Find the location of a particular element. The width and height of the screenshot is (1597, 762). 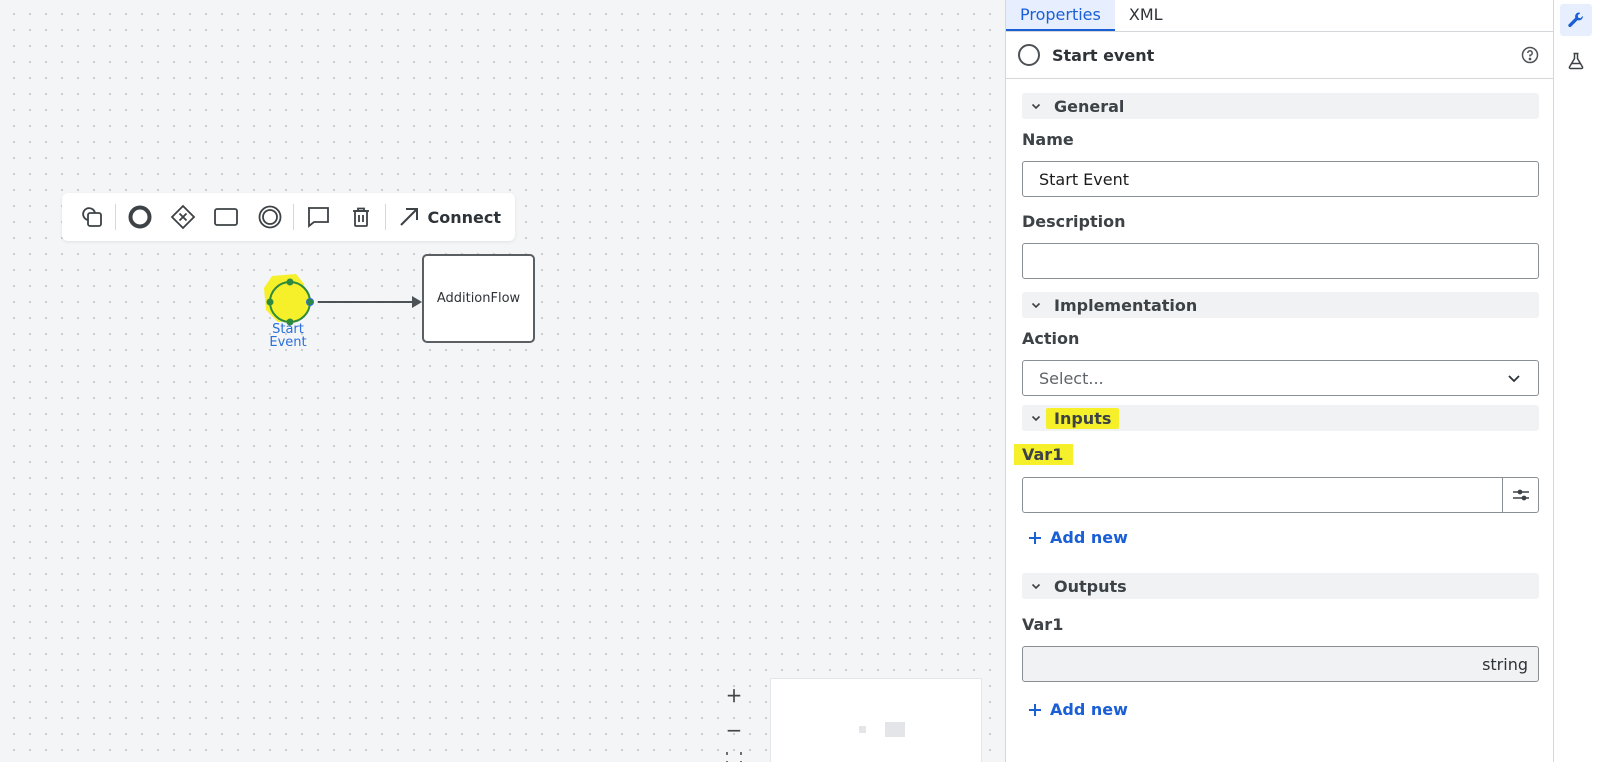

tab-xml: XML is located at coordinates (1146, 15).